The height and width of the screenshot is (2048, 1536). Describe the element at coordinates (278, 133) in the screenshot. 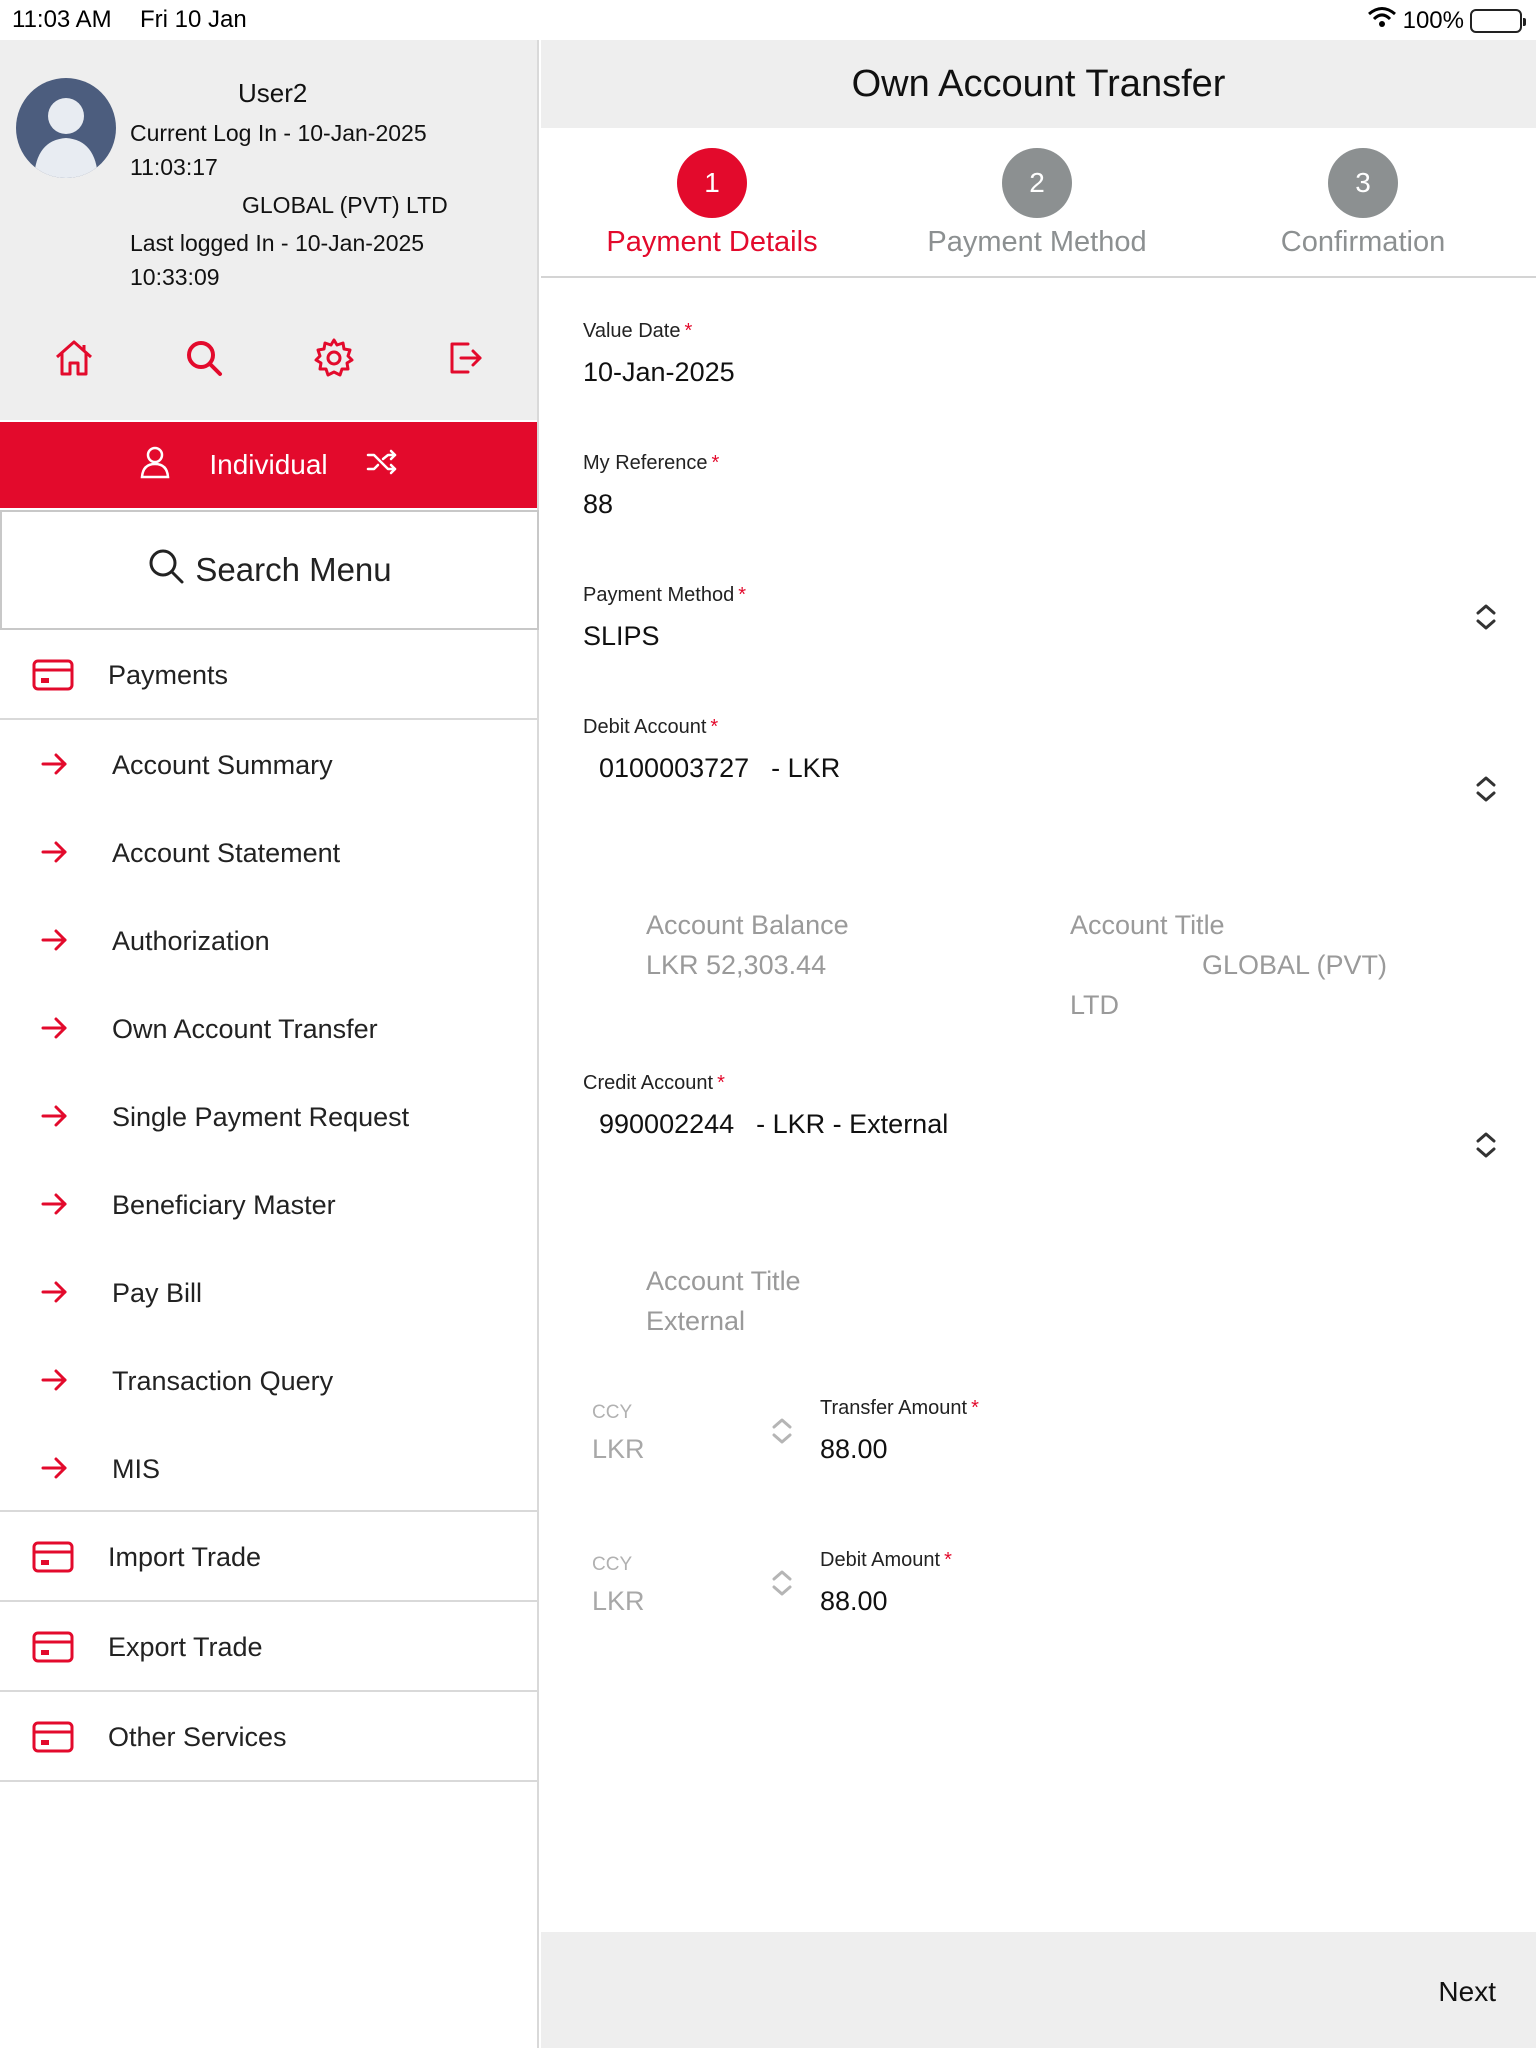

I see `current-login-text: Current Log In - 10-Jan-2025` at that location.